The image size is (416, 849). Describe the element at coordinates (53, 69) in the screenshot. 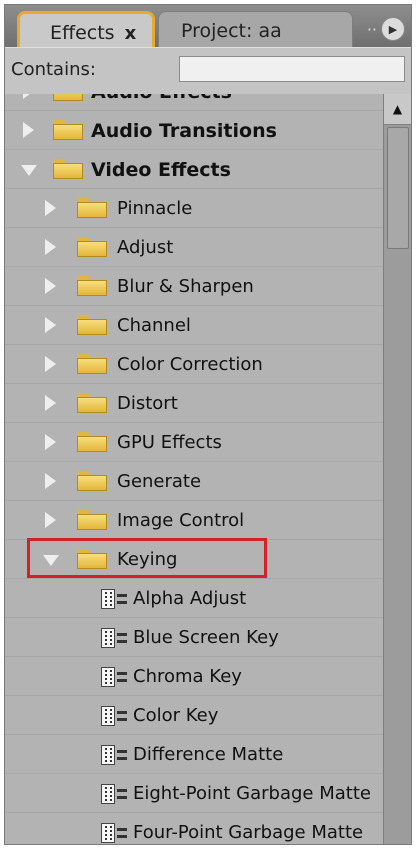

I see `filter-label: Contains:` at that location.